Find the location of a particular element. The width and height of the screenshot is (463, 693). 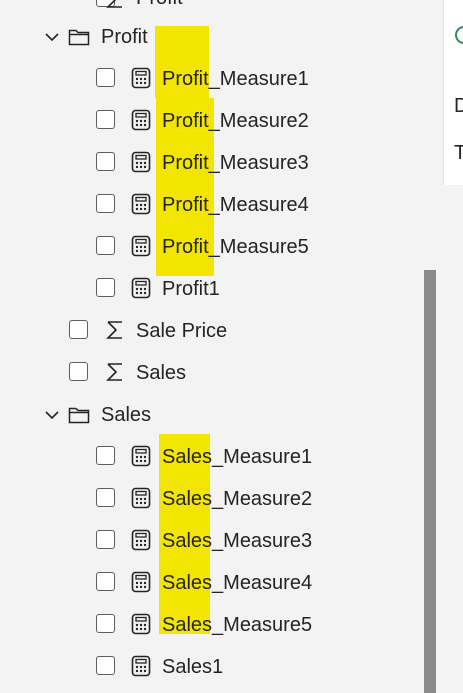

measure-label: Sales_Measure1 is located at coordinates (237, 457).